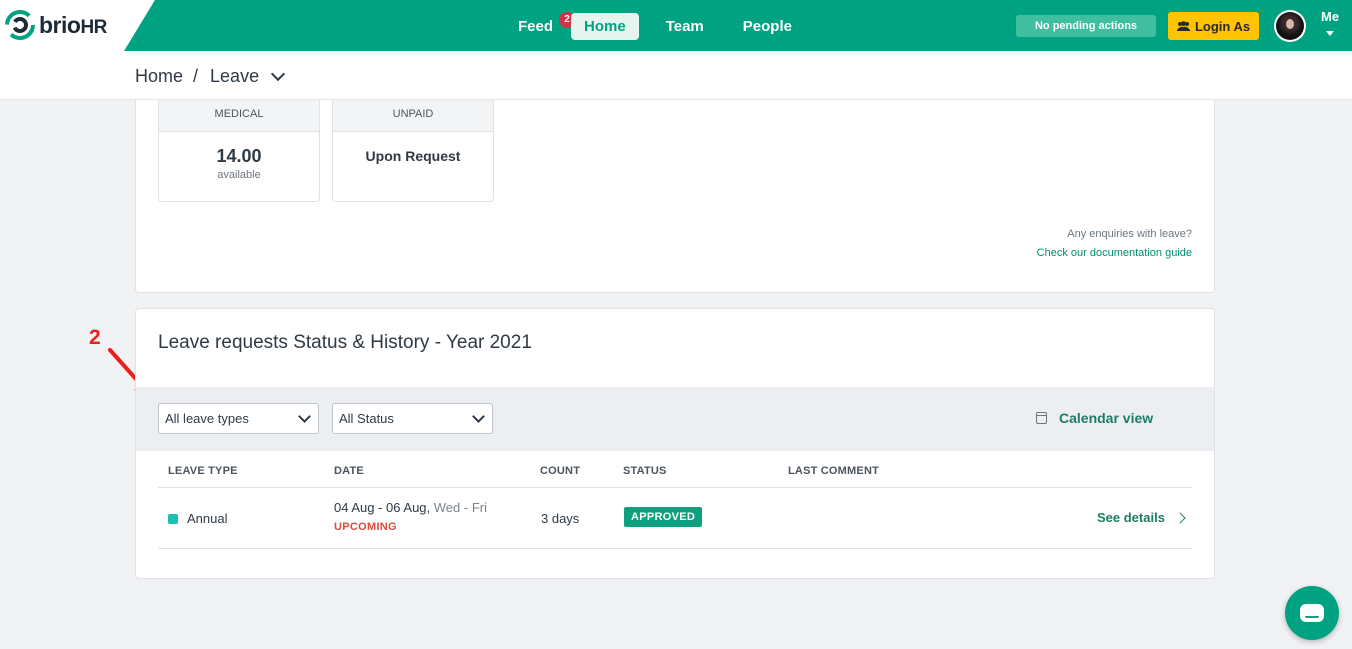 The height and width of the screenshot is (649, 1352). I want to click on enquiry-text: Any enquiries with leave?, so click(1129, 234).